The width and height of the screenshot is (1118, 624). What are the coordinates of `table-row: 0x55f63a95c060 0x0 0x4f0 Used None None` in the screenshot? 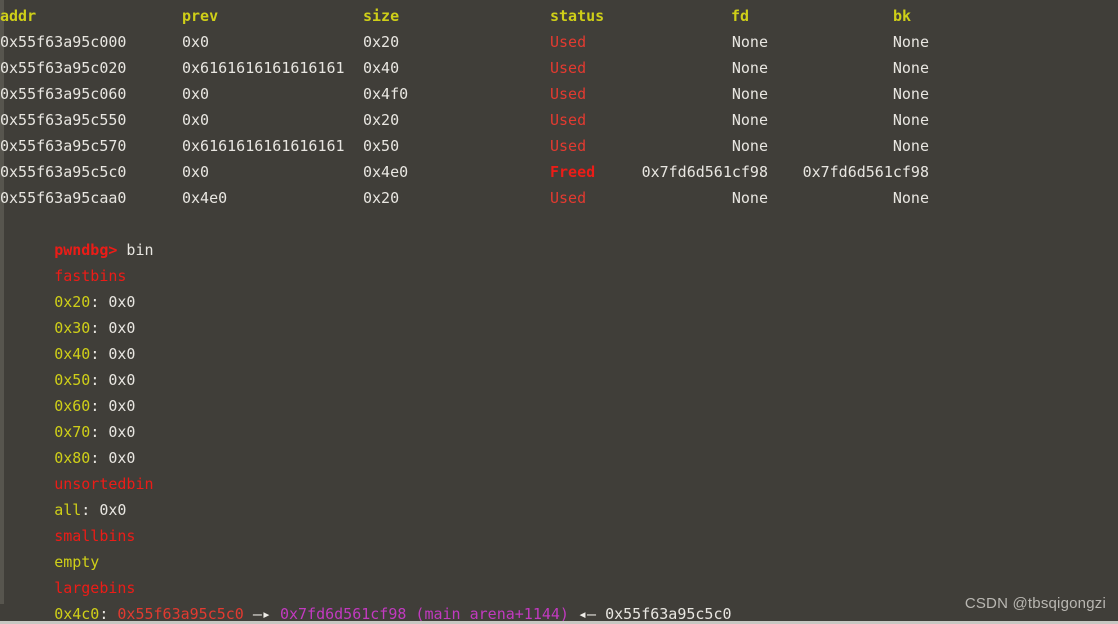 It's located at (559, 94).